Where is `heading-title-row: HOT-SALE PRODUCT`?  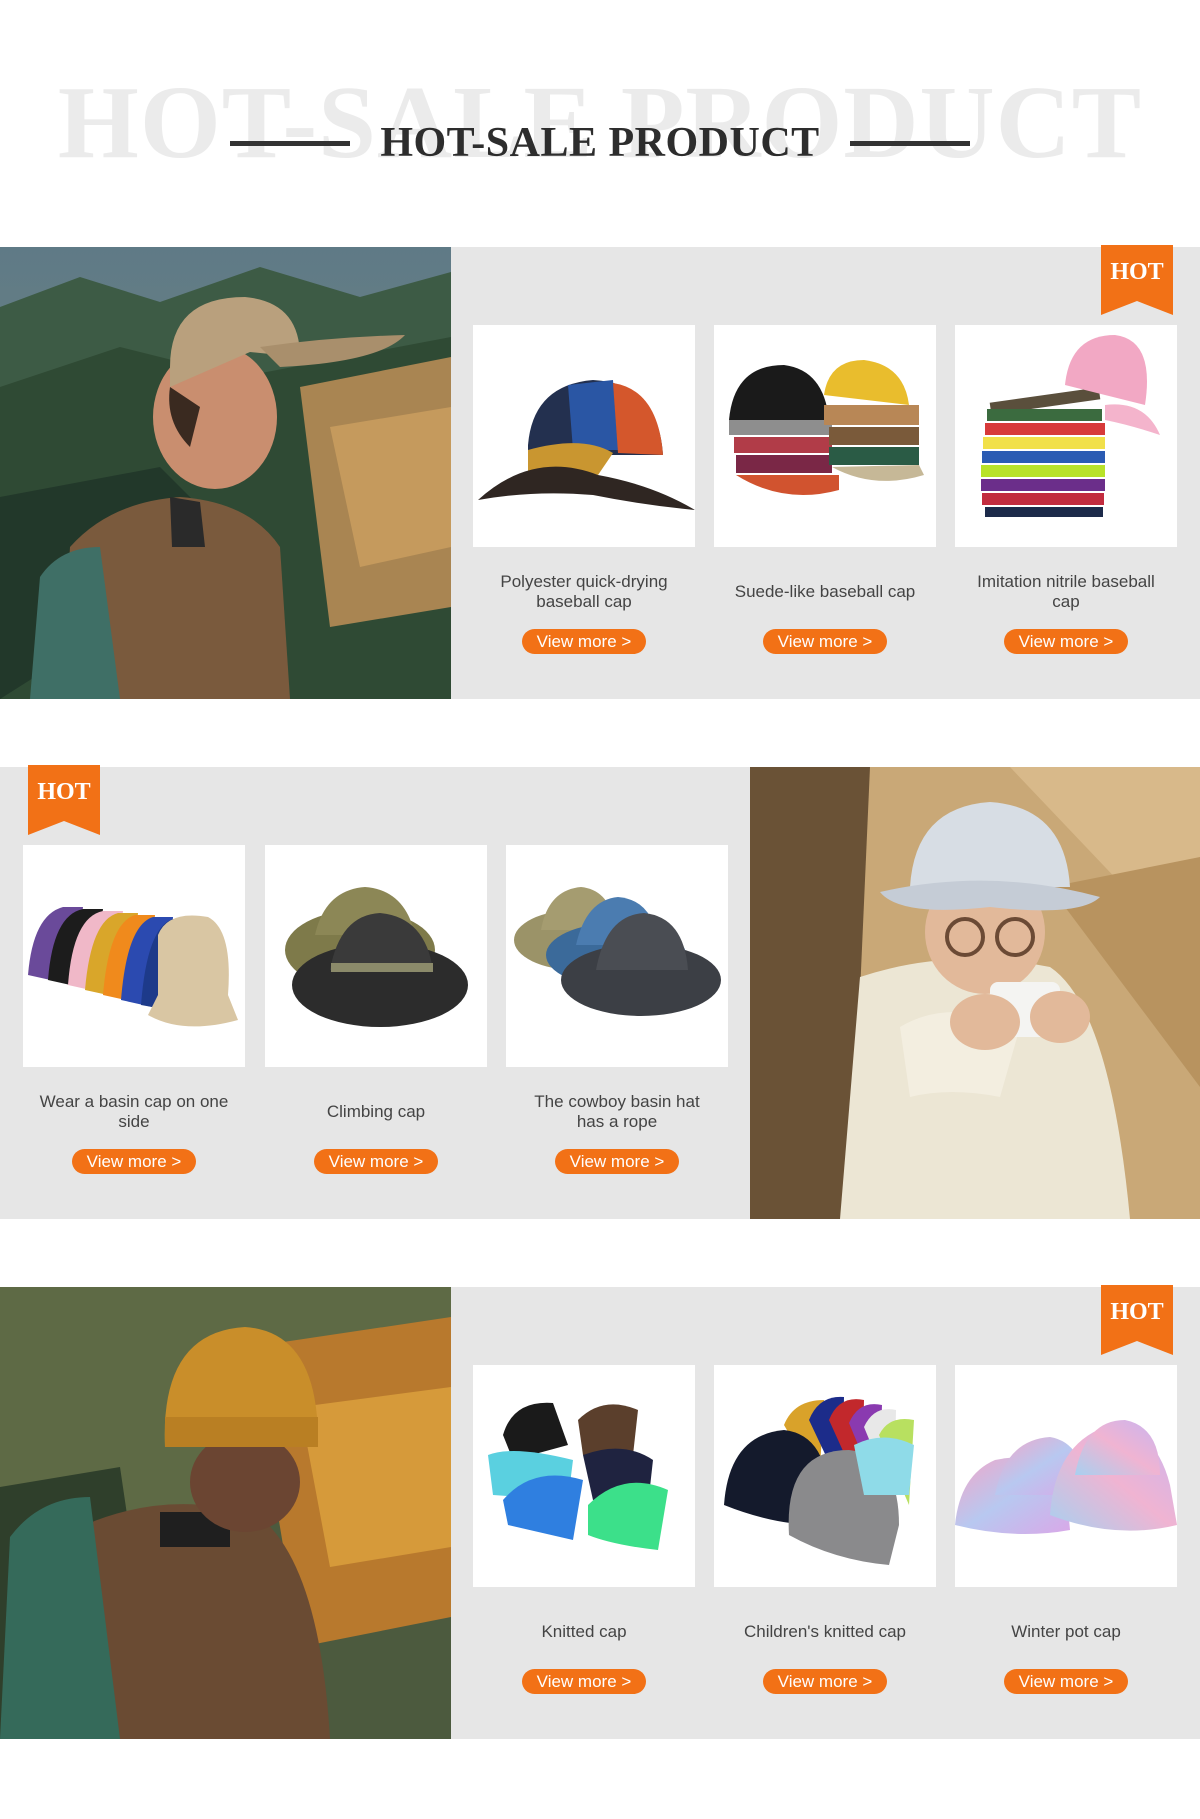
heading-title-row: HOT-SALE PRODUCT is located at coordinates (600, 143).